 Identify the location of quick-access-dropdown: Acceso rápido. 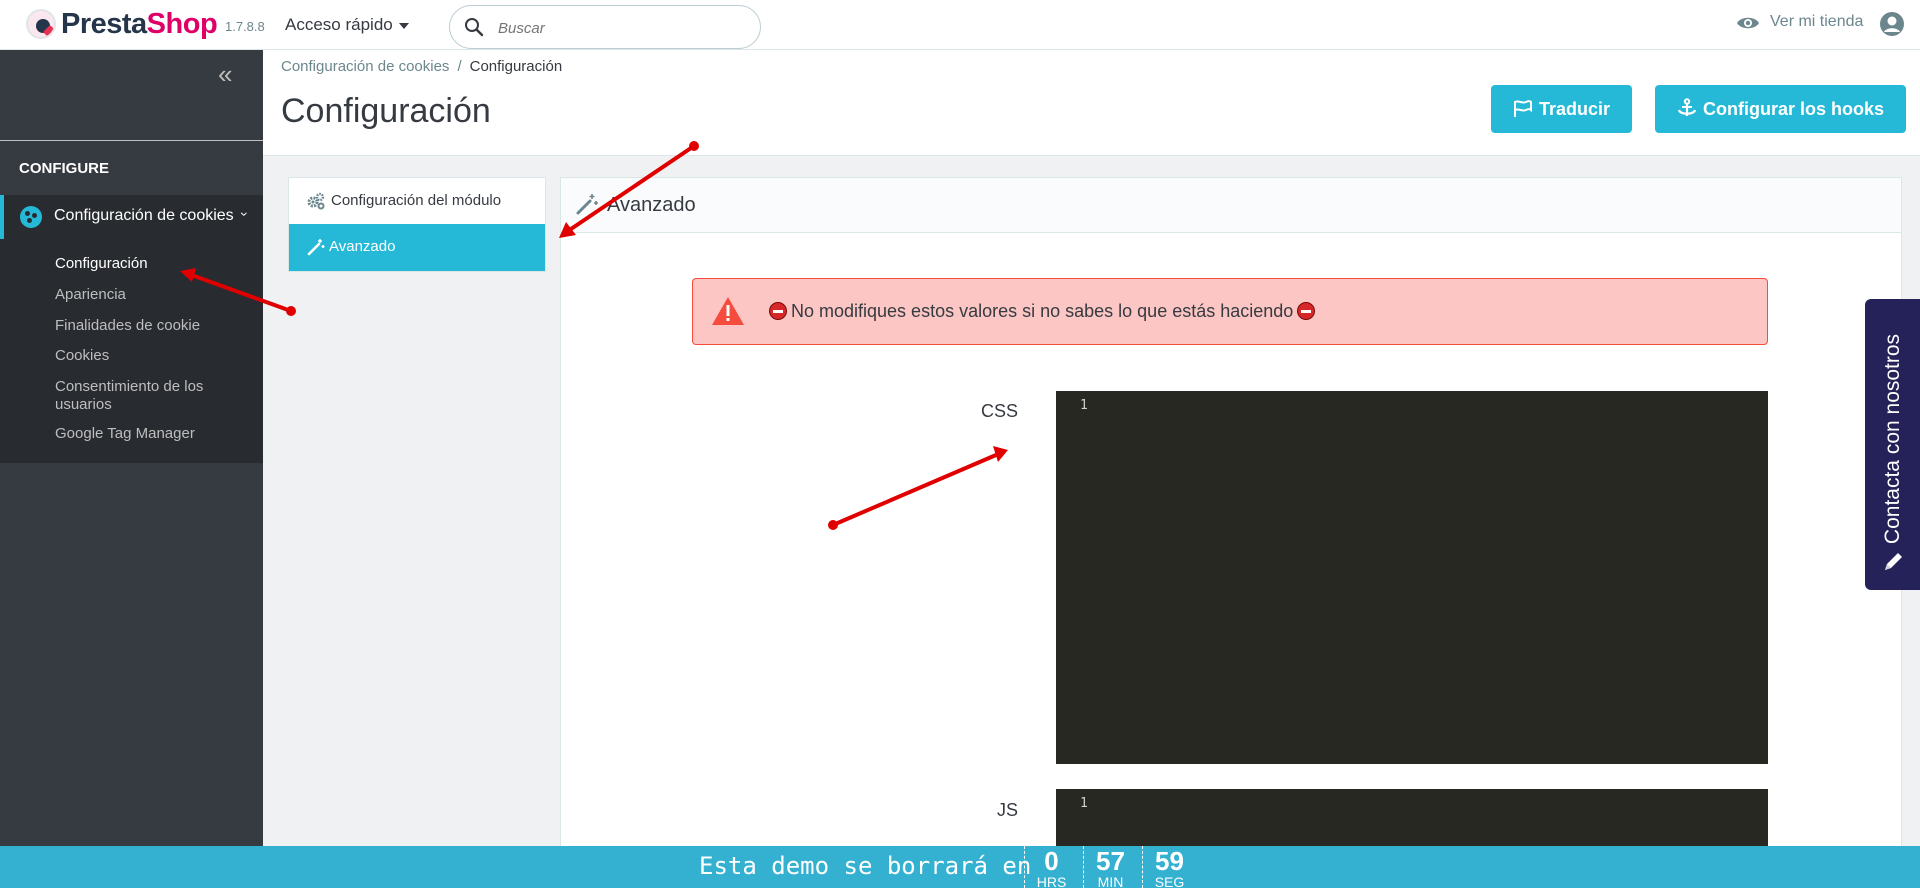
(347, 25).